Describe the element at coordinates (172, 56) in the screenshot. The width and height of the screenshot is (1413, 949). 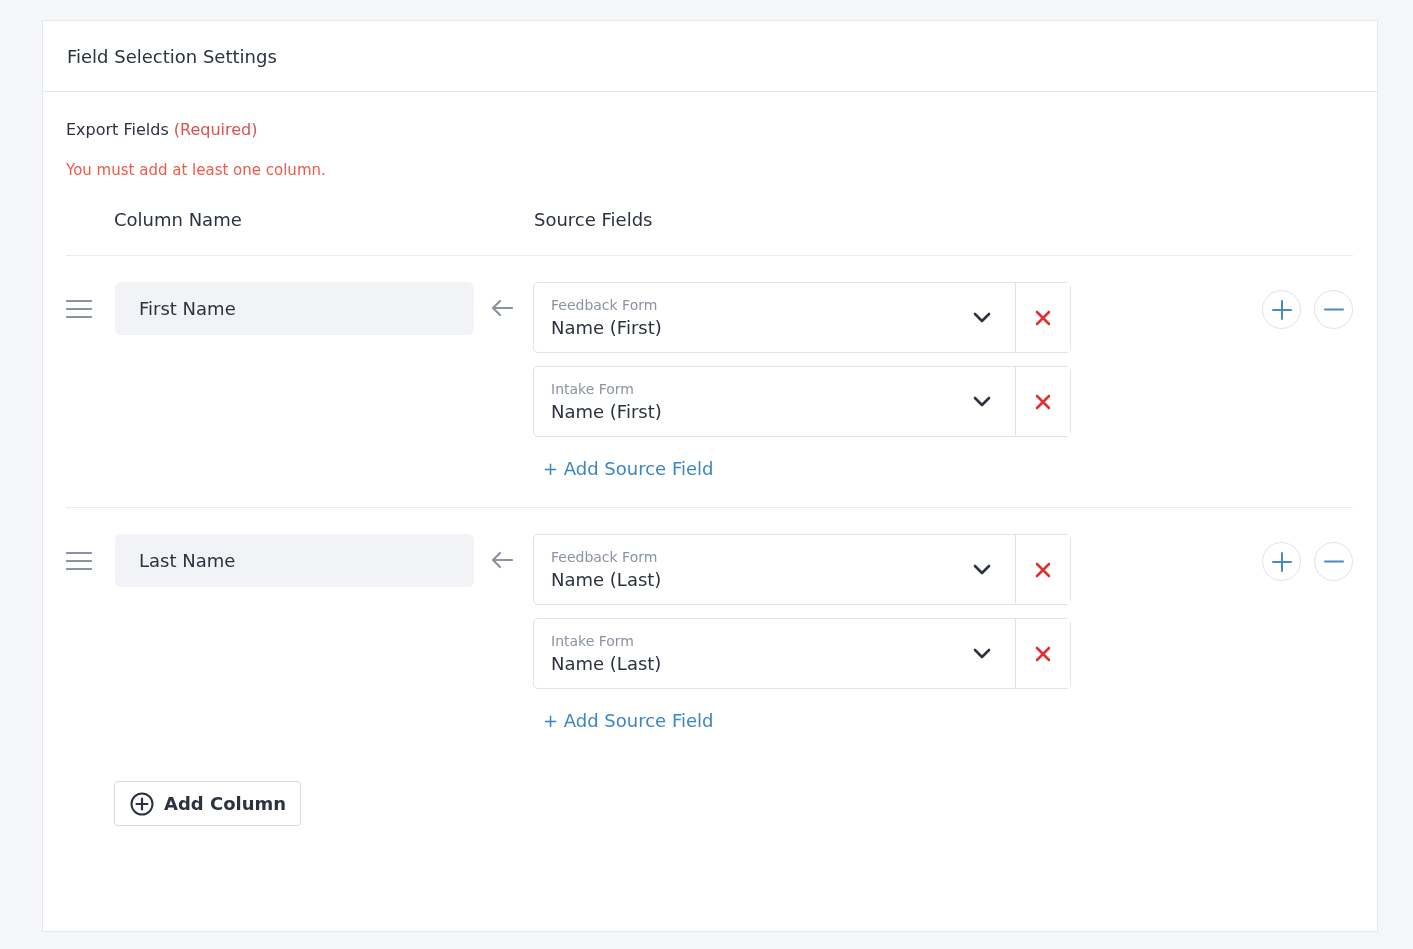
I see `panel-title: Field Selection Settings` at that location.